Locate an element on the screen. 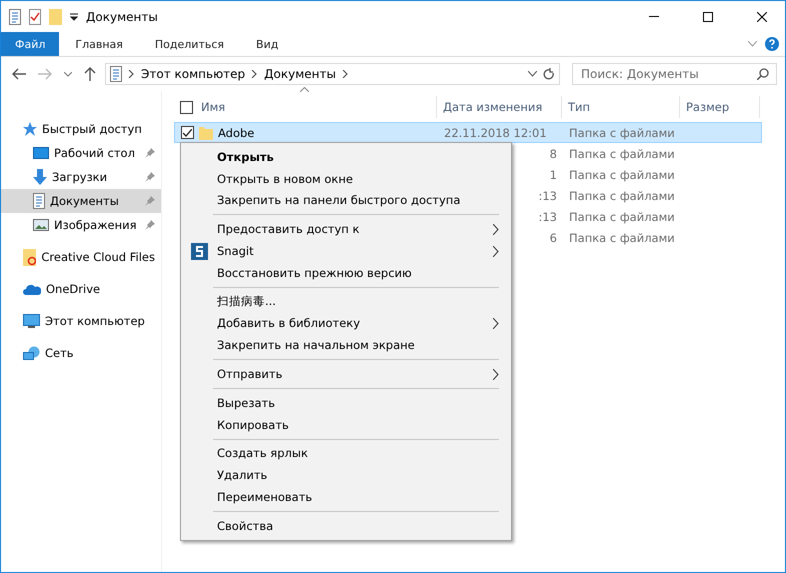  down-arrow-icon is located at coordinates (40, 177).